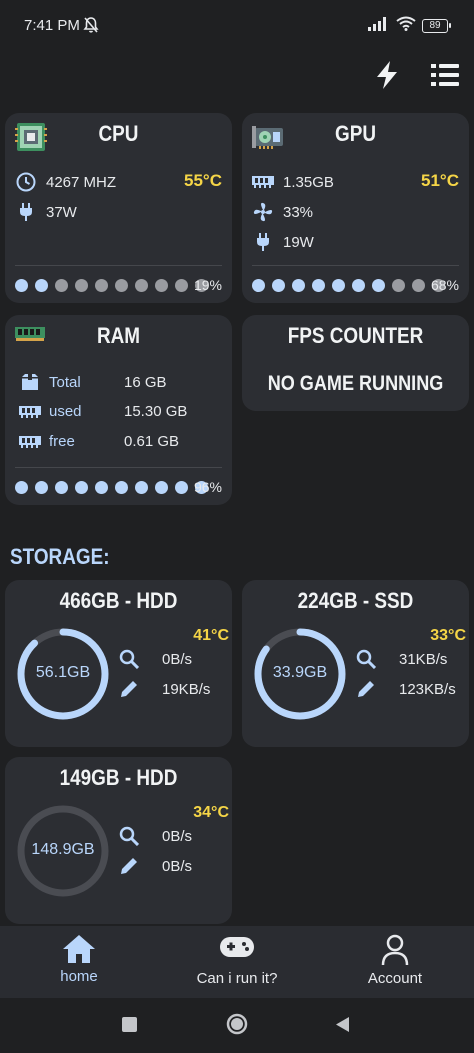 Image resolution: width=474 pixels, height=1053 pixels. Describe the element at coordinates (282, 212) in the screenshot. I see `gpu-fan-row: 33%` at that location.